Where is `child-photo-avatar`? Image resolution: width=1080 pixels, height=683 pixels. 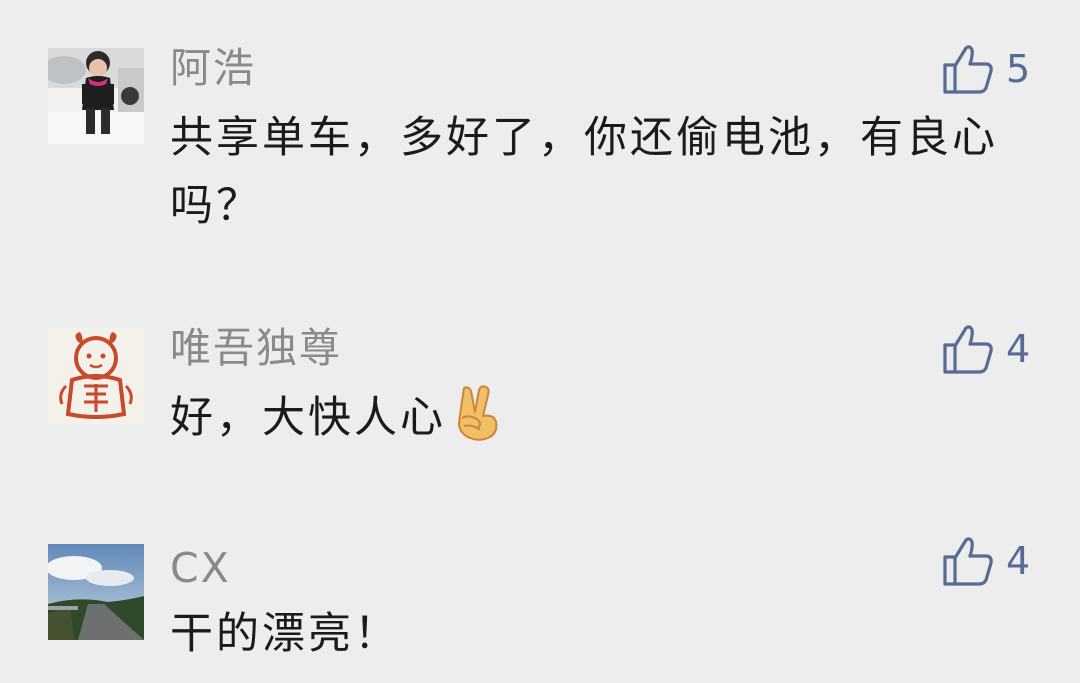
child-photo-avatar is located at coordinates (96, 96).